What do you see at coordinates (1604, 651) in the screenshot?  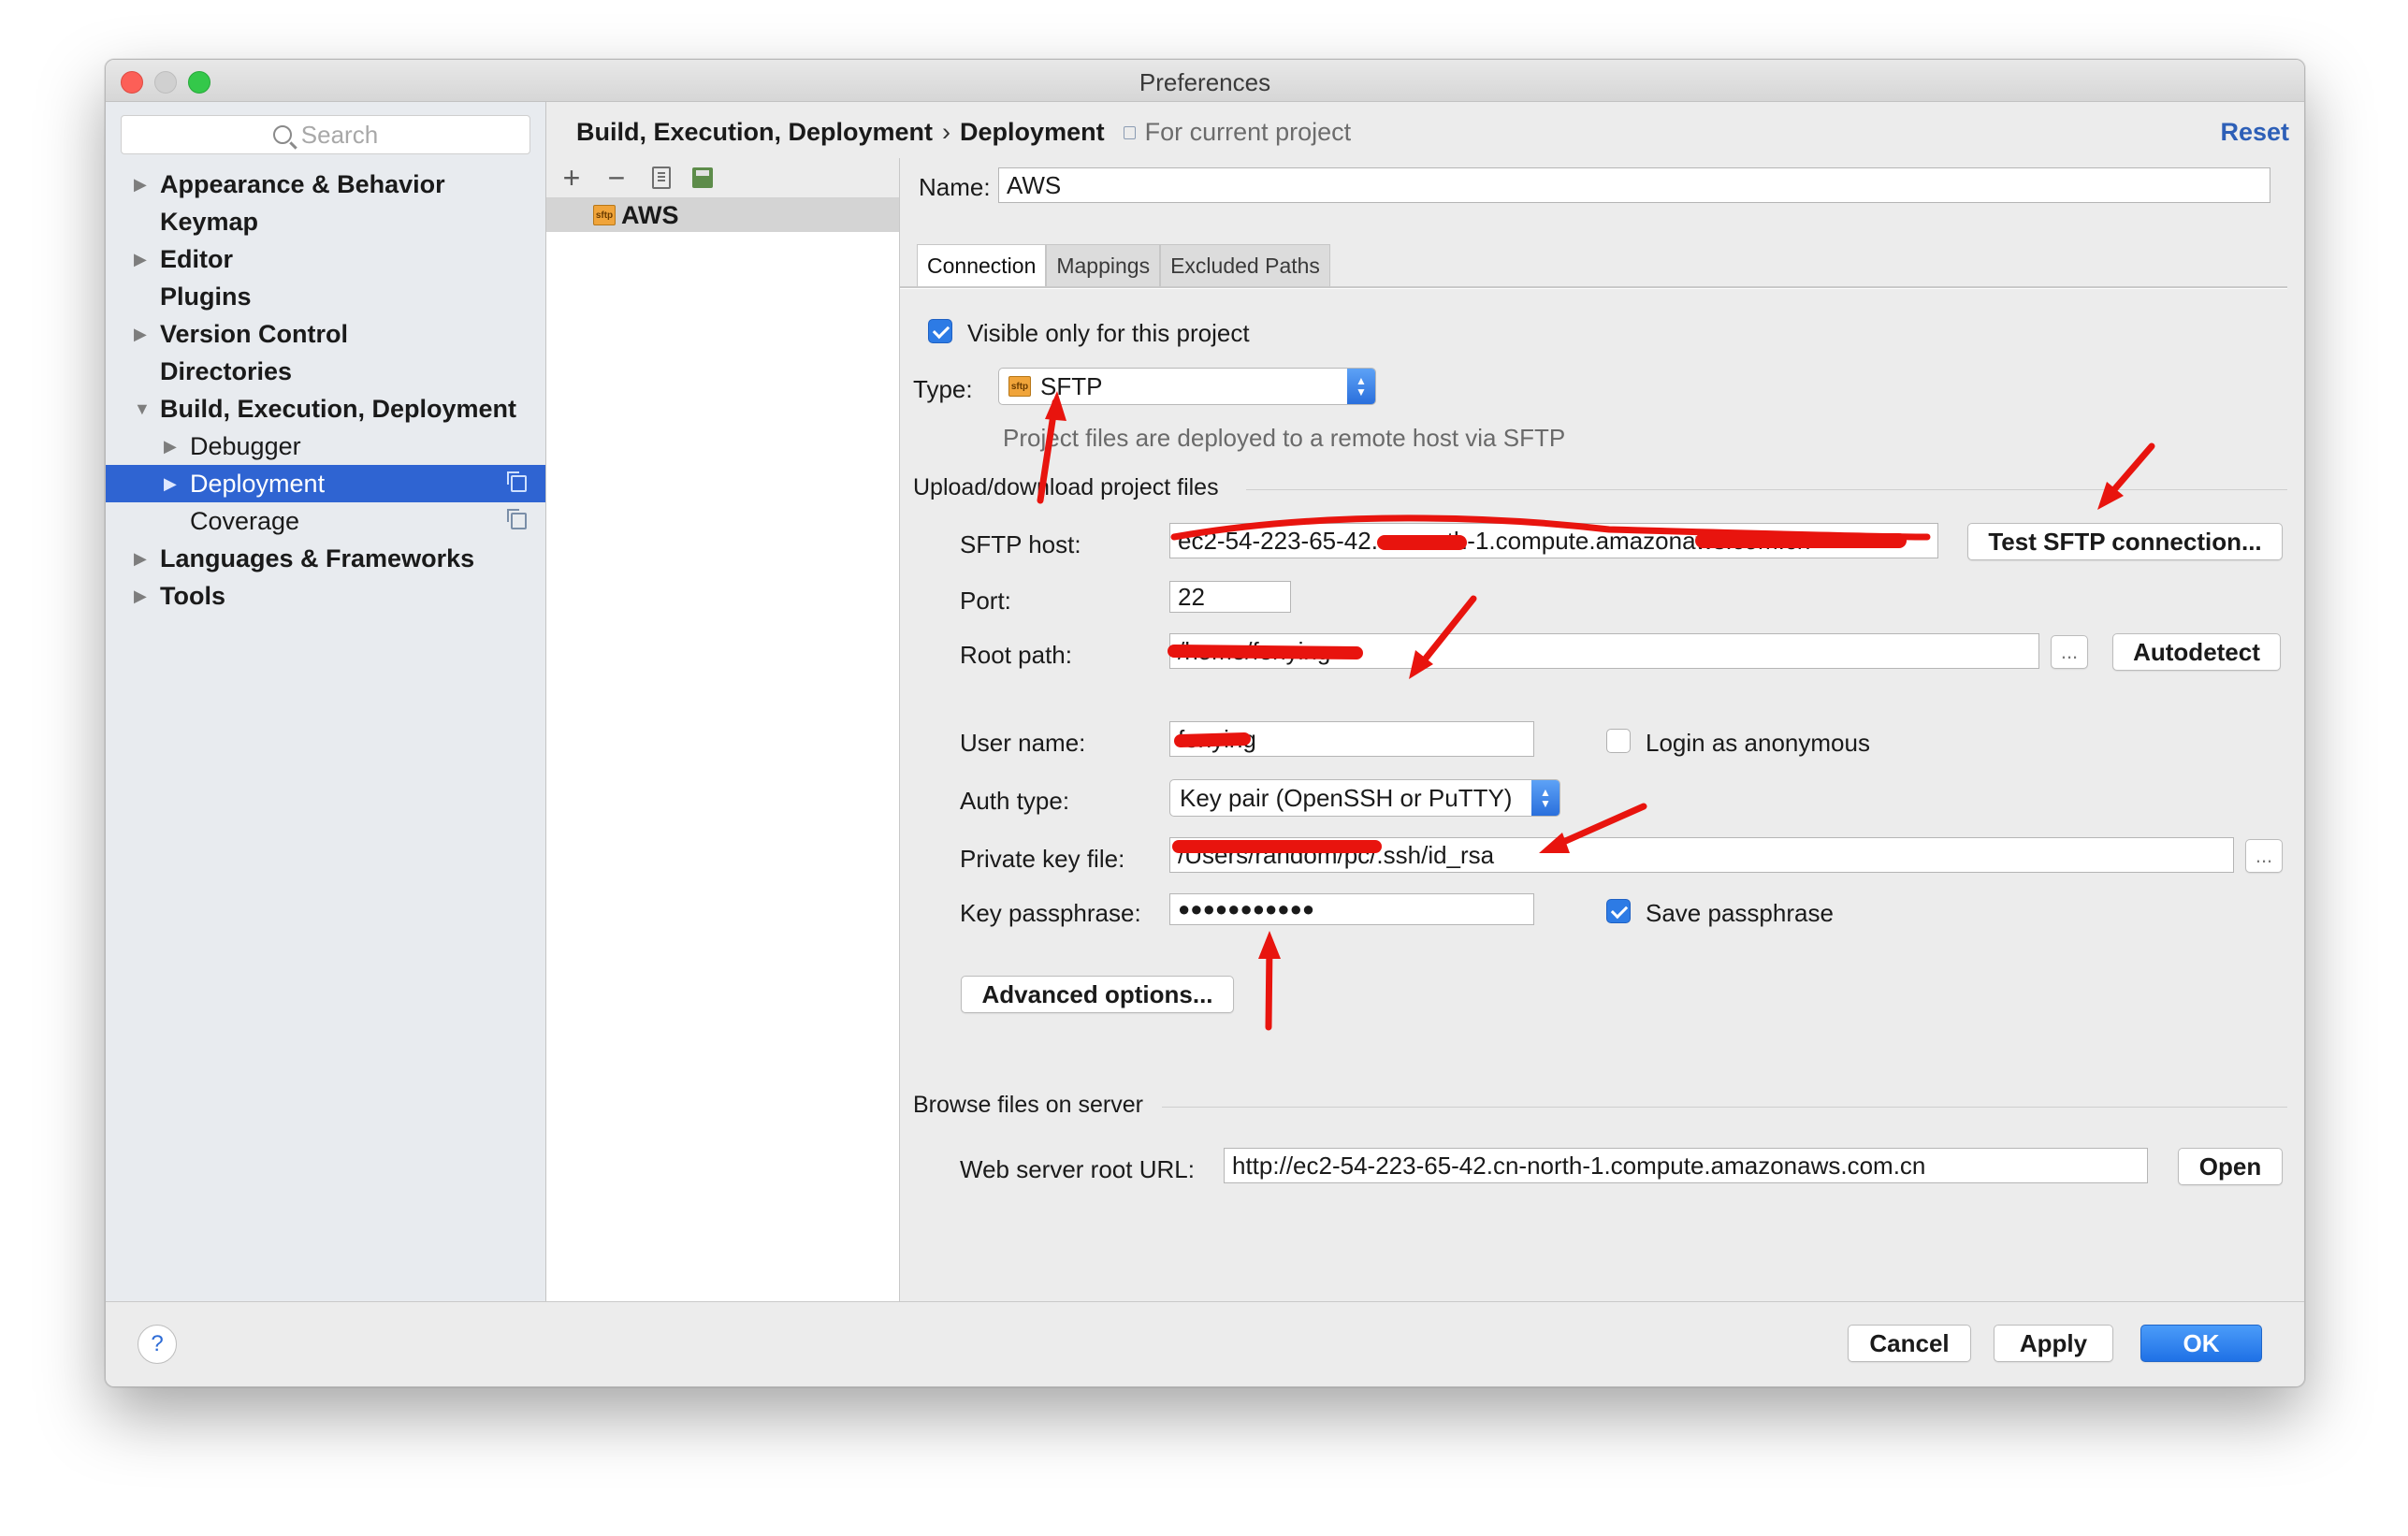 I see `root-path-field: /home/fenying` at bounding box center [1604, 651].